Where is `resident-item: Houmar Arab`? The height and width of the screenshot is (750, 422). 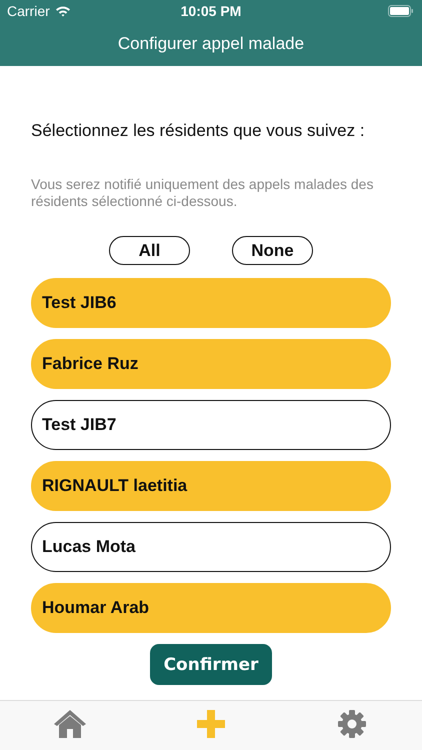 resident-item: Houmar Arab is located at coordinates (211, 608).